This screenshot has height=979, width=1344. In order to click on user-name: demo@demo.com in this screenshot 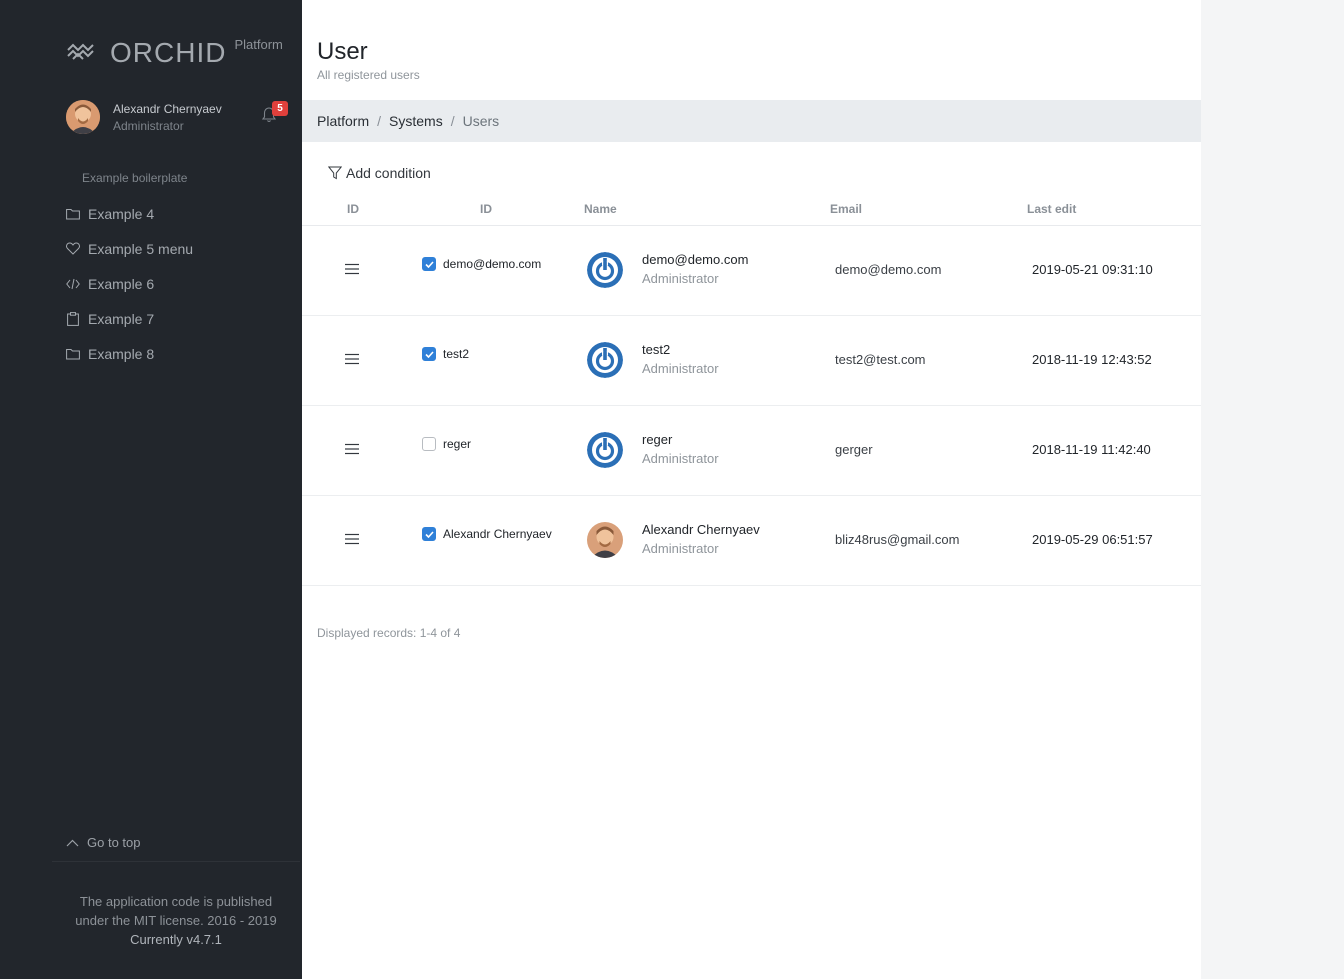, I will do `click(695, 259)`.